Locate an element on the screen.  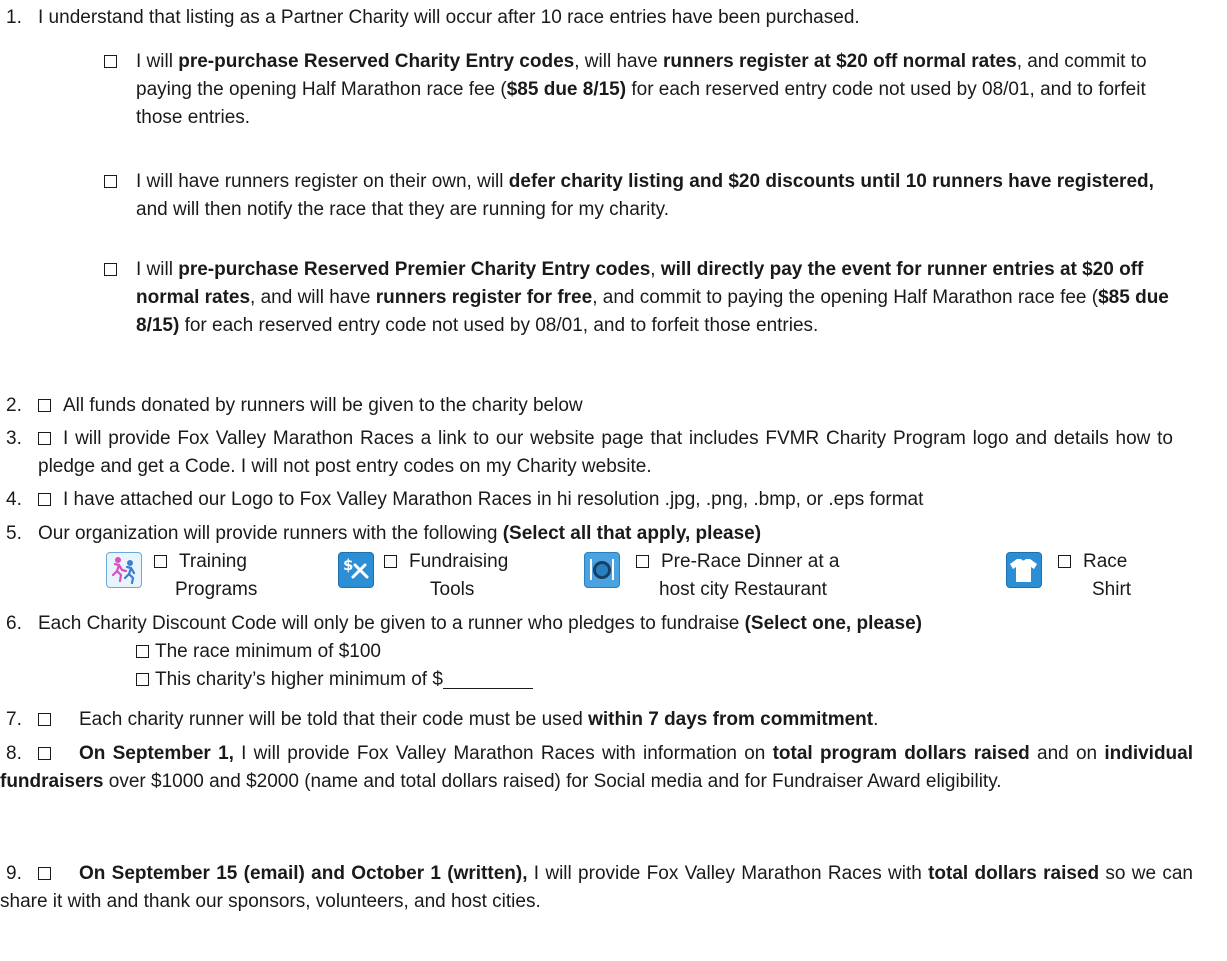
item-number: 5. is located at coordinates (14, 533).